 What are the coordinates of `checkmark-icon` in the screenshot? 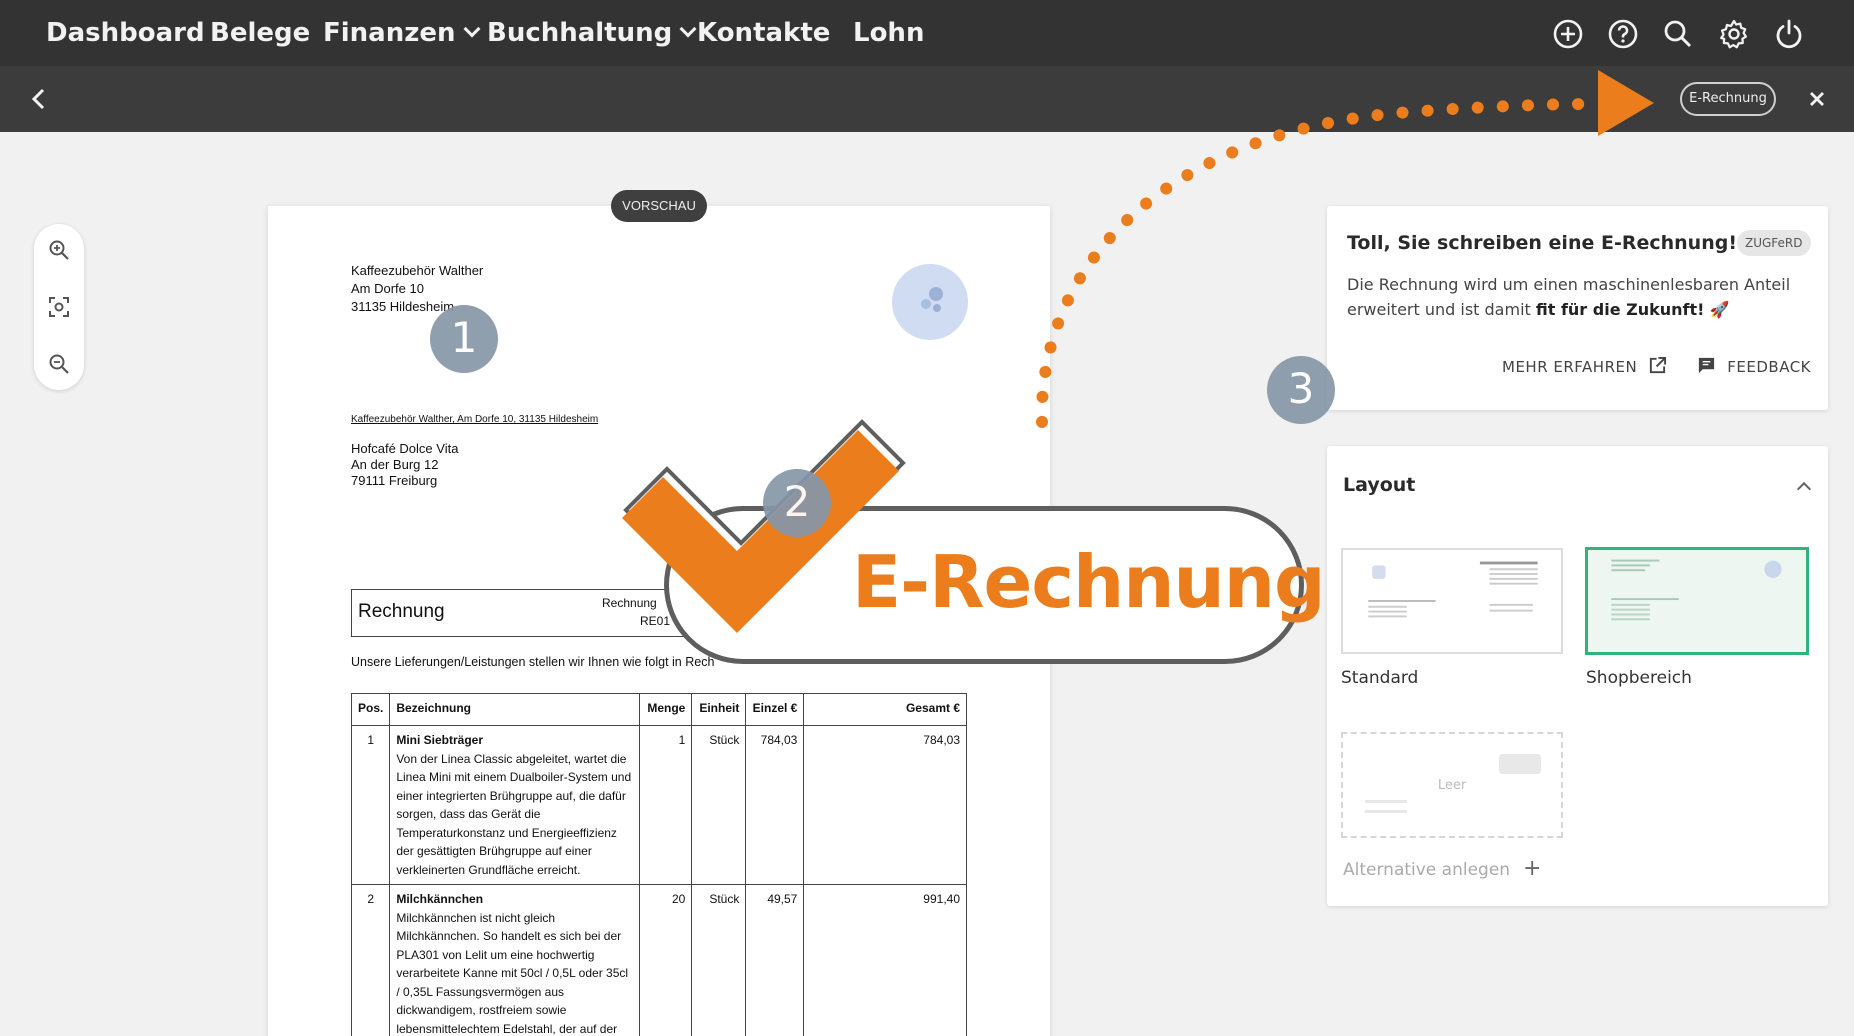 It's located at (760, 531).